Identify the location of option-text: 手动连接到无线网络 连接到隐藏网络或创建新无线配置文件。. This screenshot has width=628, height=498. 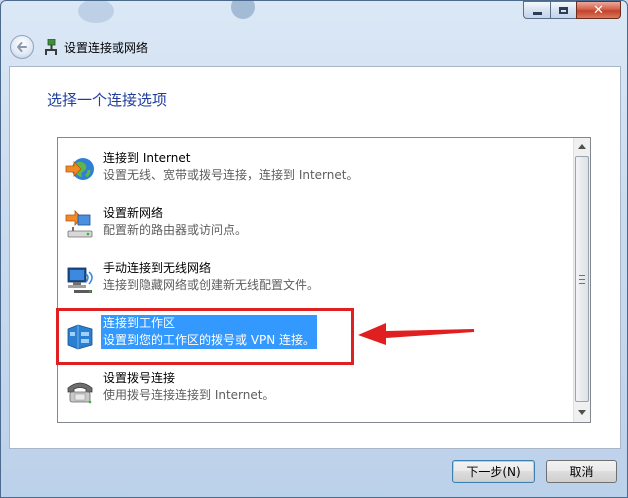
(211, 277).